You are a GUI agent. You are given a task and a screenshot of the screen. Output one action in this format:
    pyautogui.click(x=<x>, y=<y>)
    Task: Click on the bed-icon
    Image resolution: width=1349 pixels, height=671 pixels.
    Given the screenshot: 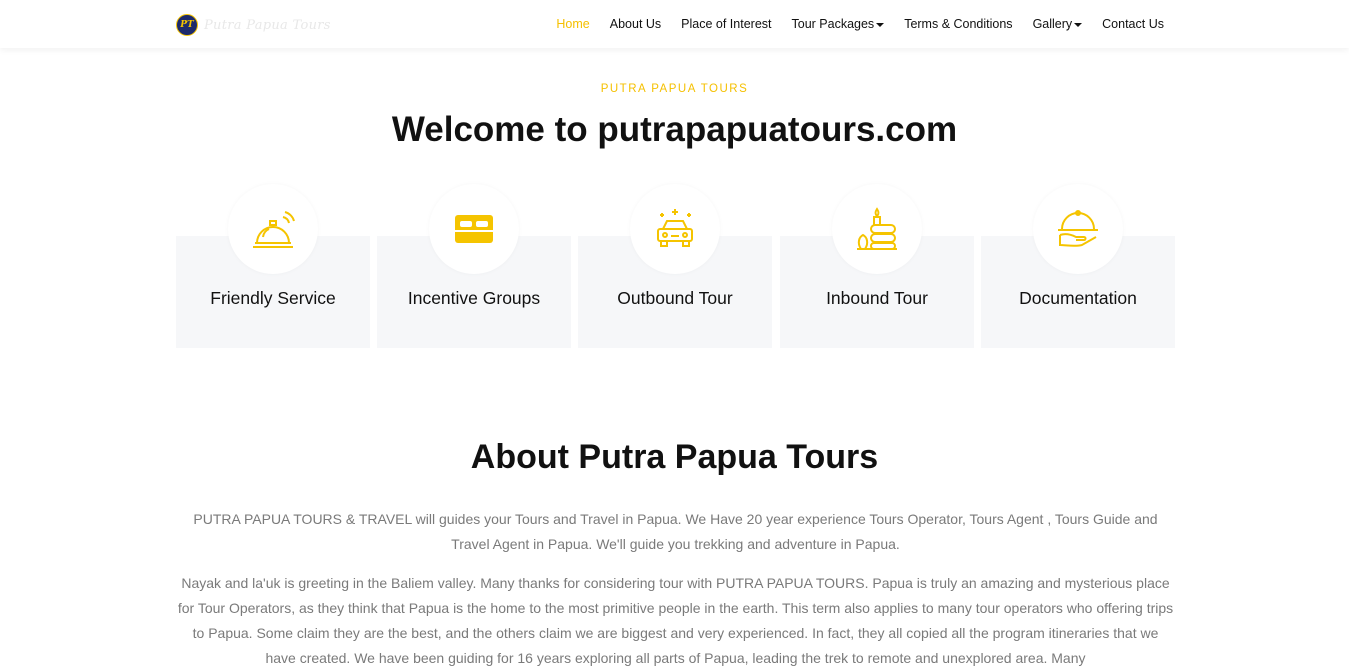 What is the action you would take?
    pyautogui.click(x=474, y=229)
    